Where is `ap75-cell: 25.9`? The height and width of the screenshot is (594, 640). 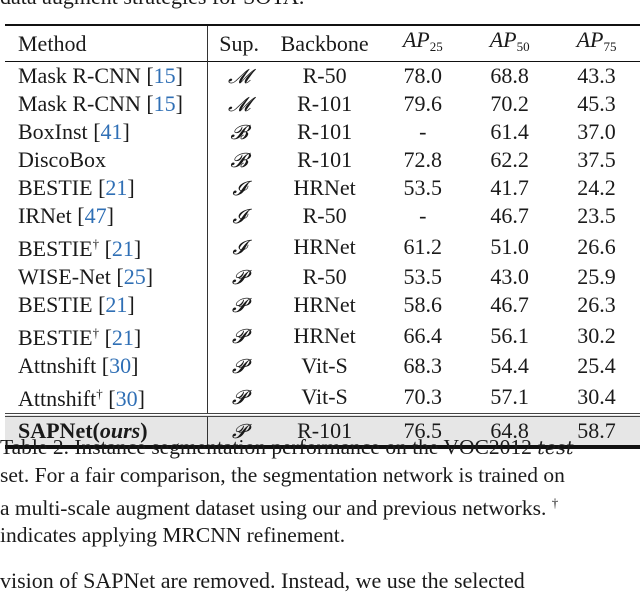 ap75-cell: 25.9 is located at coordinates (596, 276).